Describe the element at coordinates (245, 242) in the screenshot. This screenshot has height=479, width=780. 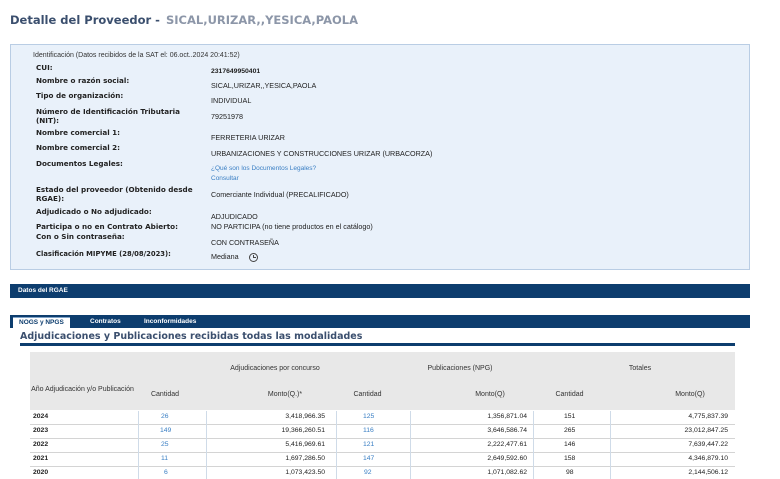
I see `contrasena-value: CON CONTRASEÑA` at that location.